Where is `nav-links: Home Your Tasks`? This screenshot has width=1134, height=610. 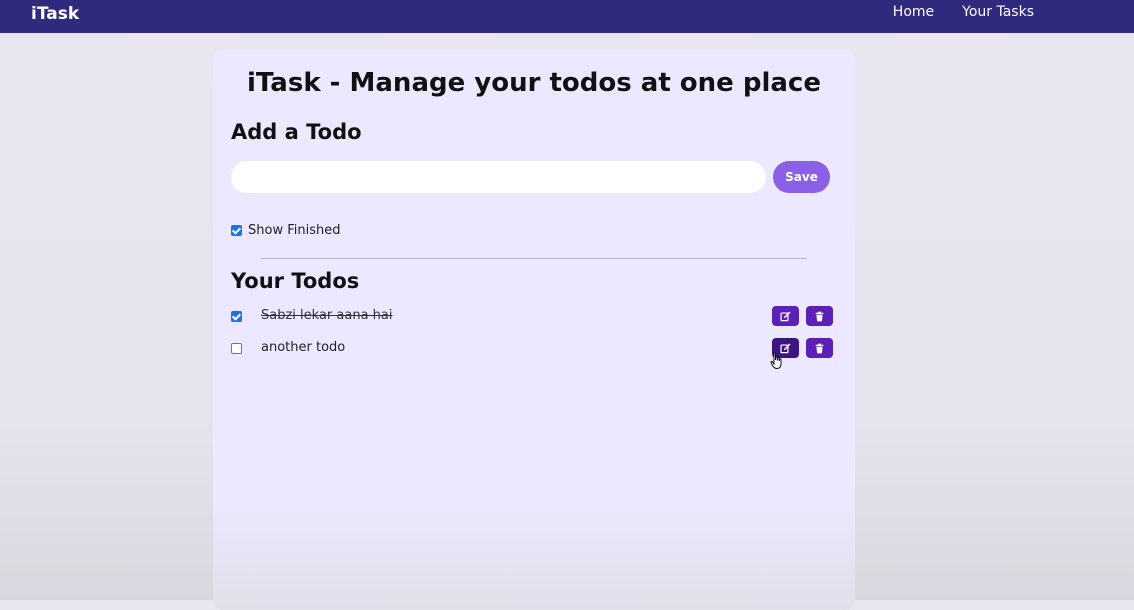 nav-links: Home Your Tasks is located at coordinates (963, 12).